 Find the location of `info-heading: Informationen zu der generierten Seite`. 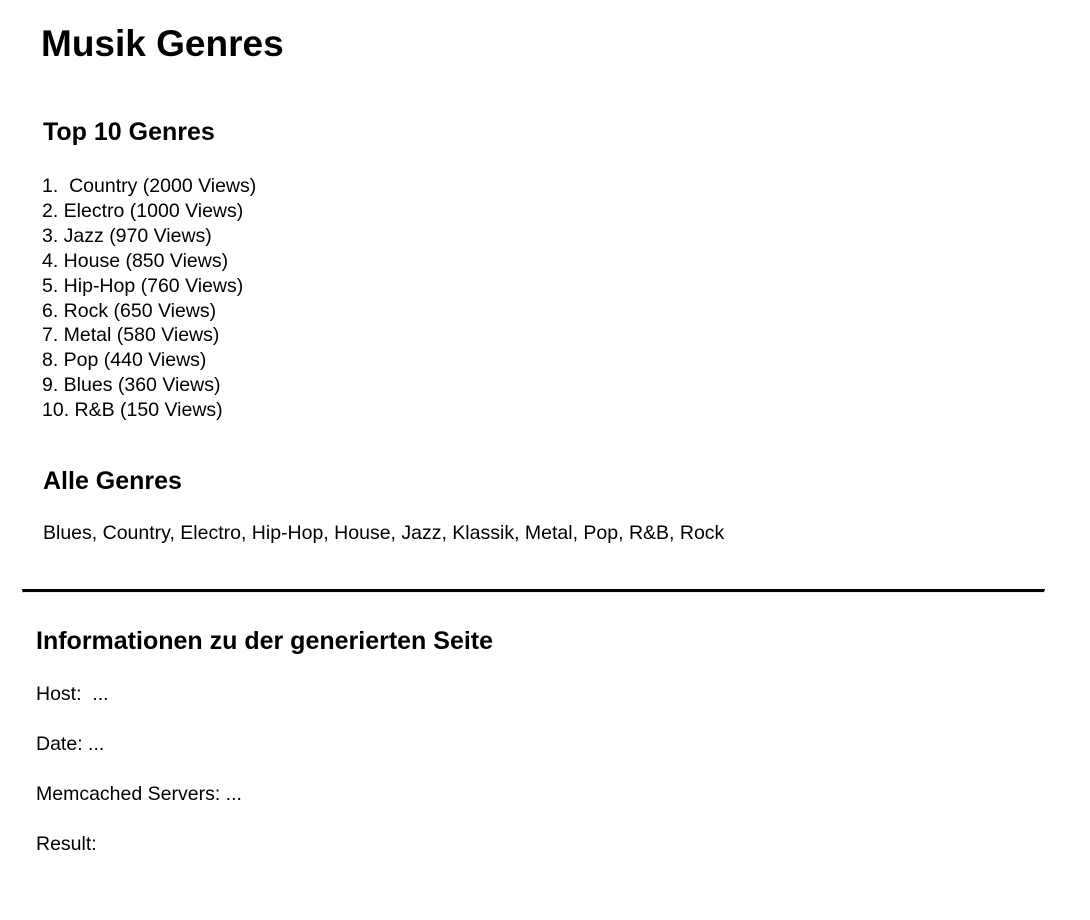

info-heading: Informationen zu der generierten Seite is located at coordinates (265, 641).